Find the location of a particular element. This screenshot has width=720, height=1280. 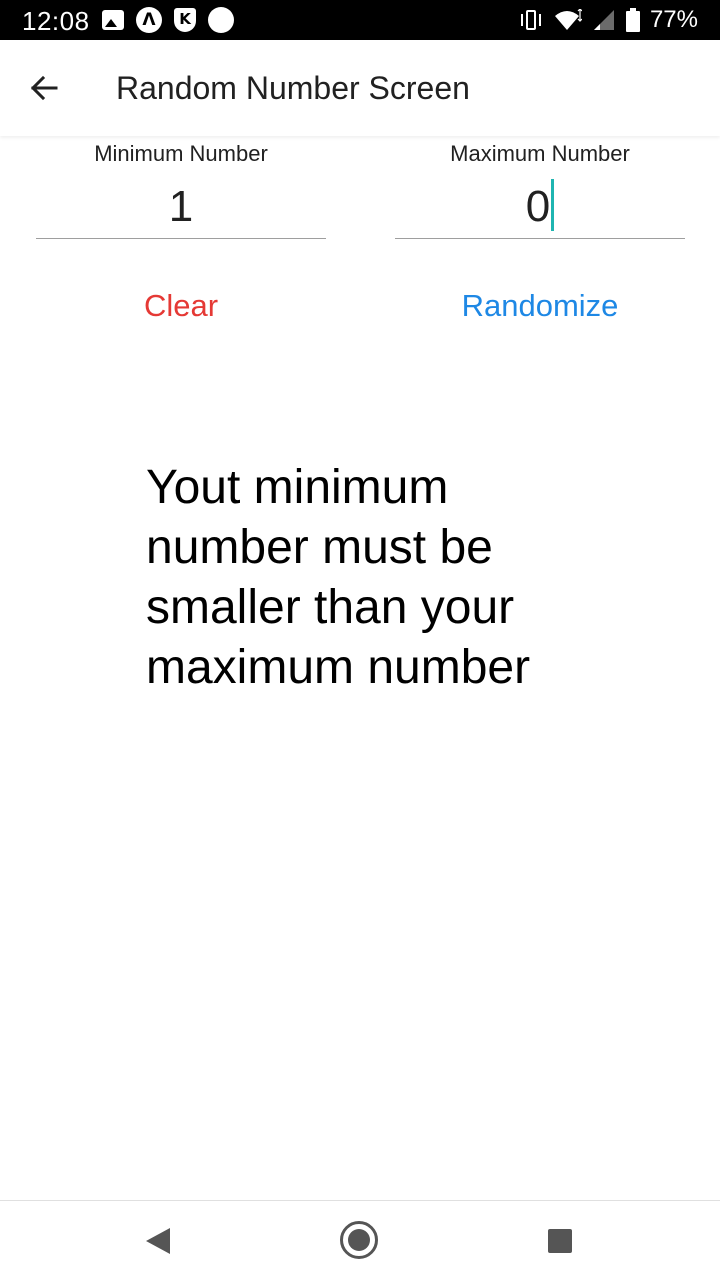

system-icons: 77% is located at coordinates (608, 20).